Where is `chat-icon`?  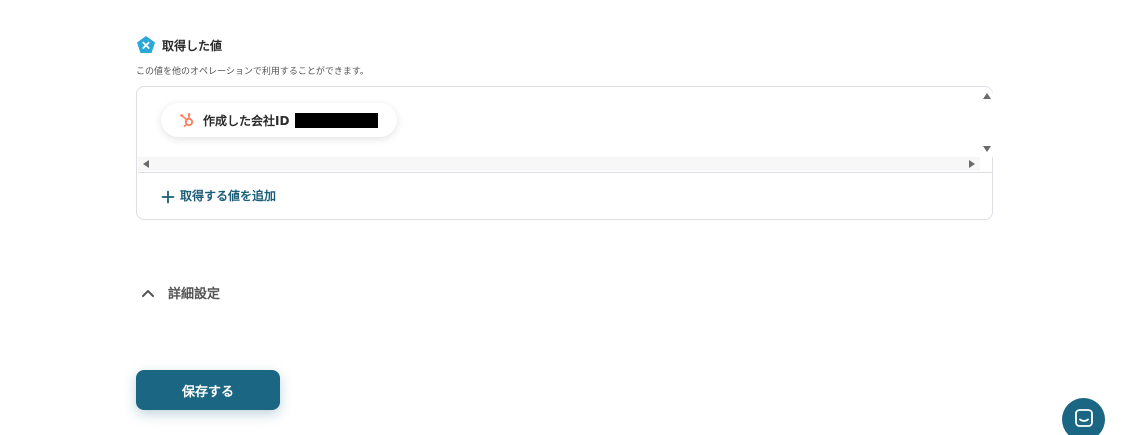 chat-icon is located at coordinates (1084, 420).